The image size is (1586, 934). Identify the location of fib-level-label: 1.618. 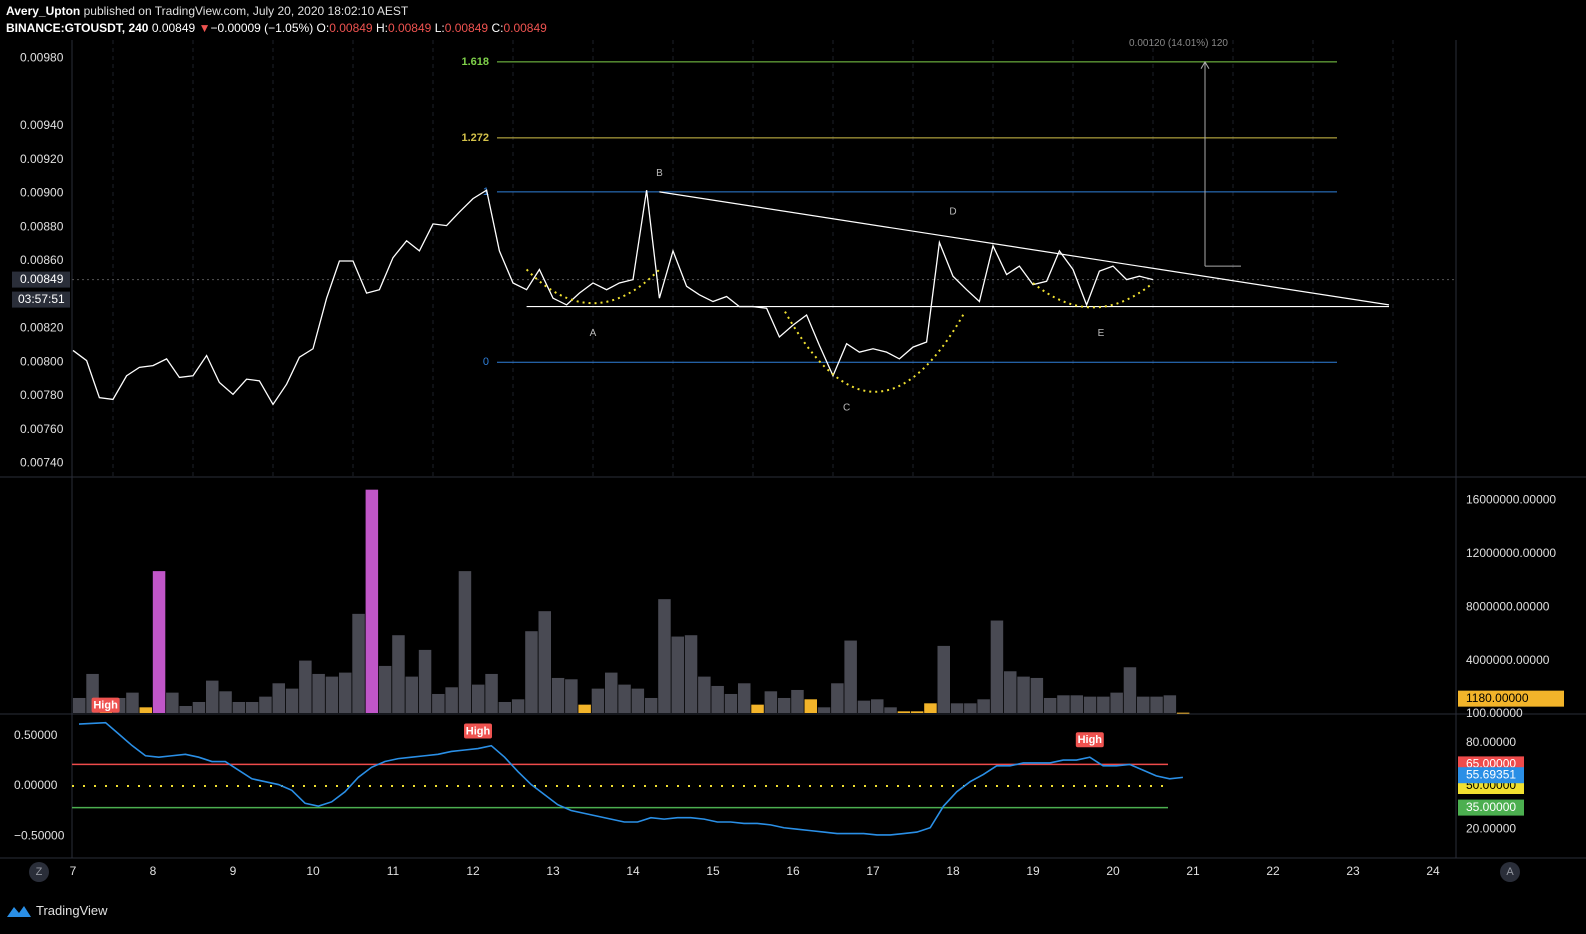
(475, 62).